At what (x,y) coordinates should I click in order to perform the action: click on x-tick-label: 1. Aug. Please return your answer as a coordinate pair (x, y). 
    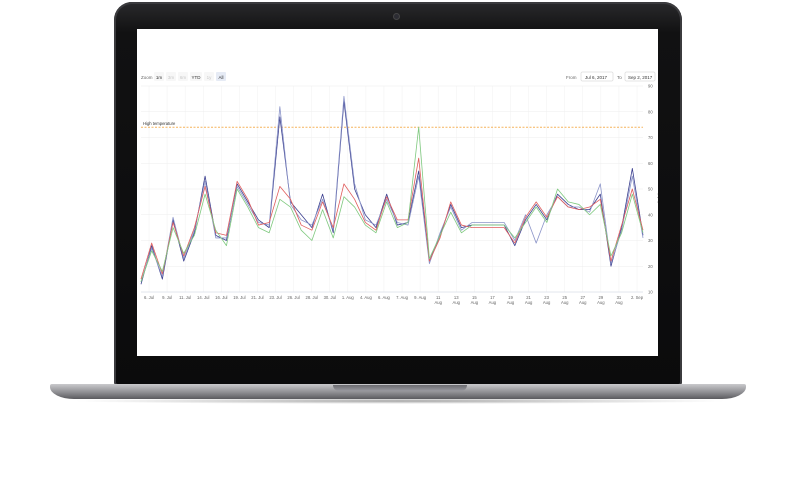
    Looking at the image, I should click on (348, 297).